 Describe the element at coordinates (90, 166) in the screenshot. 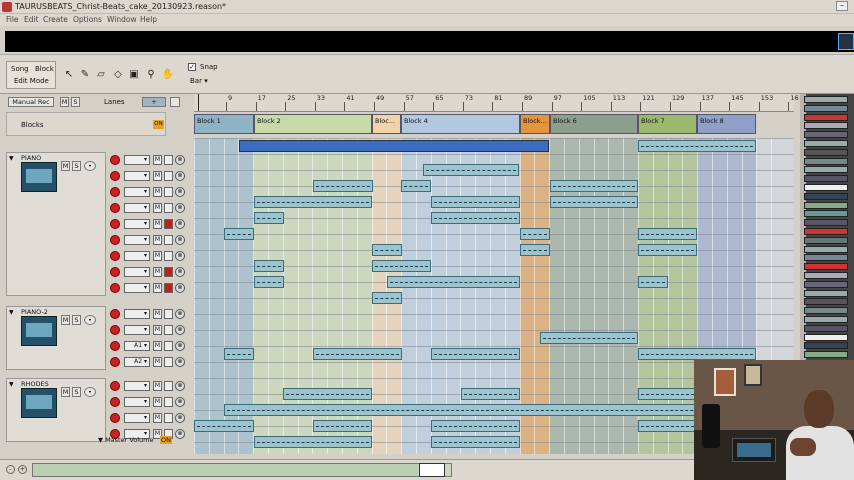

I see `track-lanes-icon: •` at that location.